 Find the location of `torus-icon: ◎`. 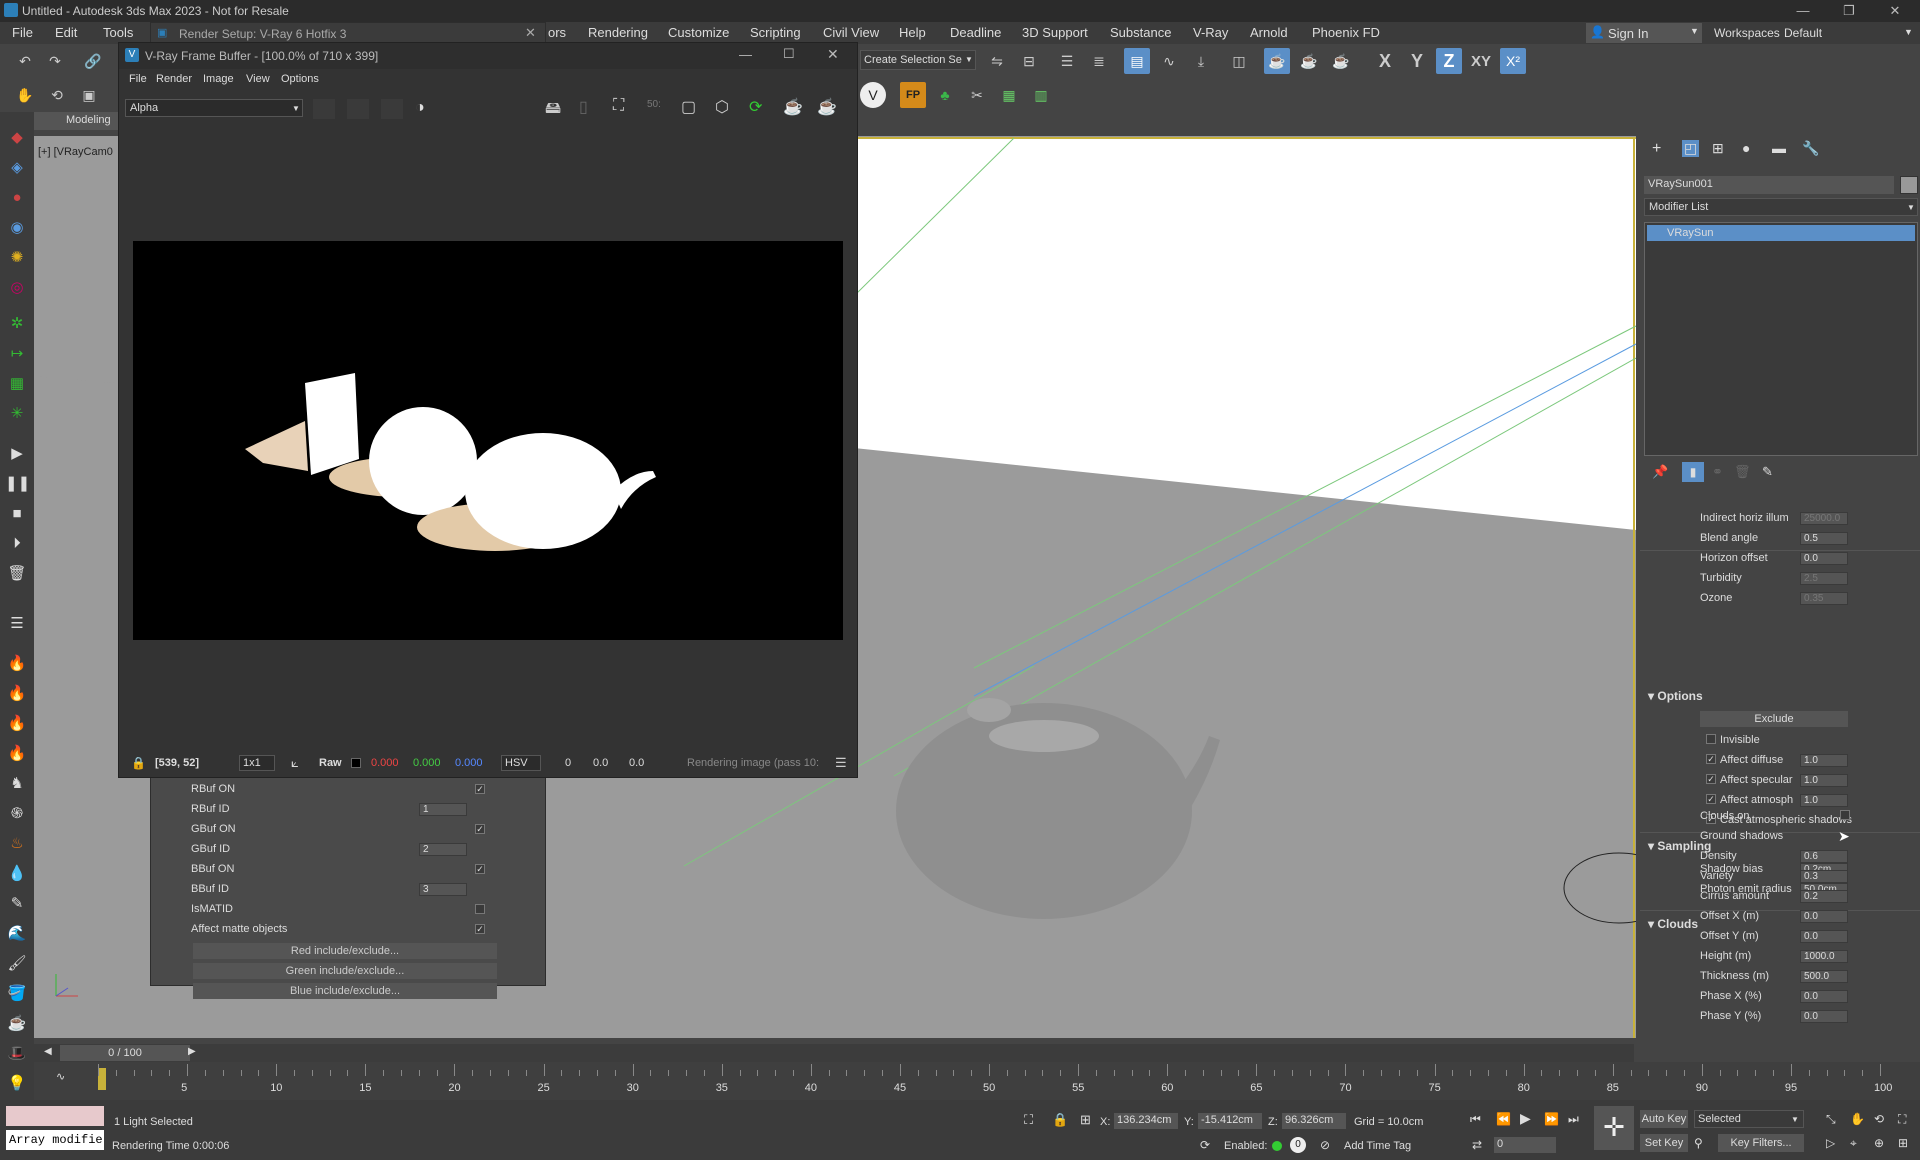

torus-icon: ◎ is located at coordinates (17, 288).